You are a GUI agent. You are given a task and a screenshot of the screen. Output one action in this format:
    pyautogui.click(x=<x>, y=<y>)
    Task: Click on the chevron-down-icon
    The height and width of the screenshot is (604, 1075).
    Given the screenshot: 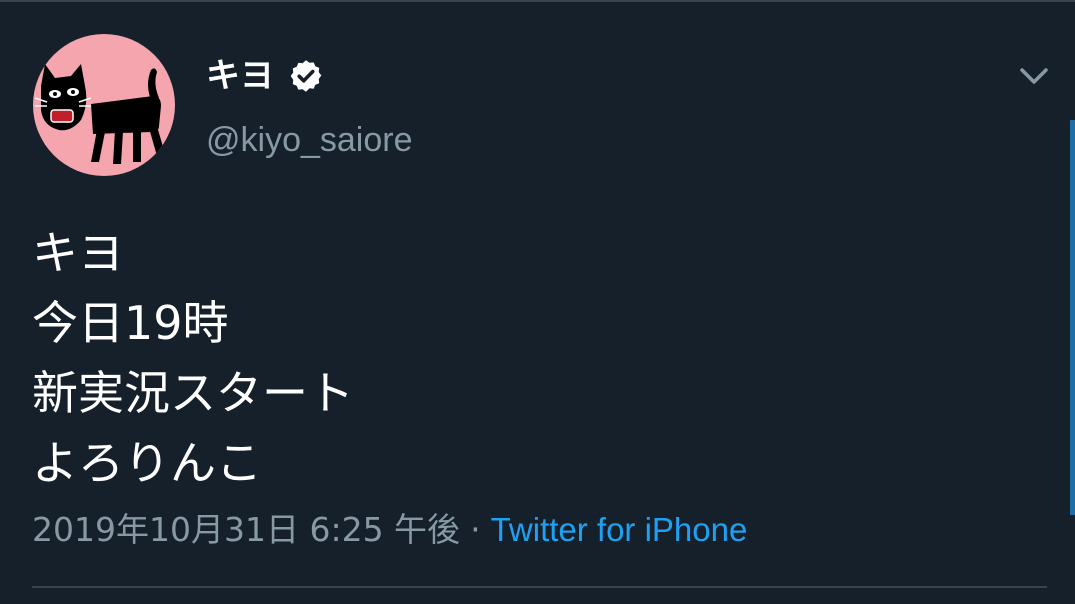 What is the action you would take?
    pyautogui.click(x=1034, y=76)
    